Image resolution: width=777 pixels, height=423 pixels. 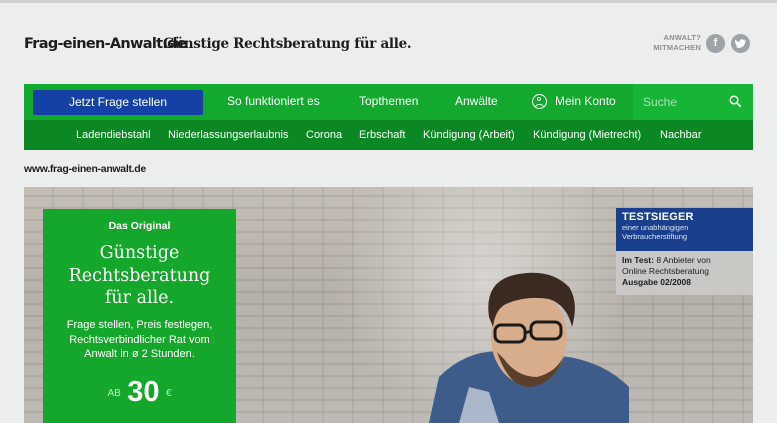 What do you see at coordinates (681, 135) in the screenshot?
I see `topic-nachbar: Nachbar` at bounding box center [681, 135].